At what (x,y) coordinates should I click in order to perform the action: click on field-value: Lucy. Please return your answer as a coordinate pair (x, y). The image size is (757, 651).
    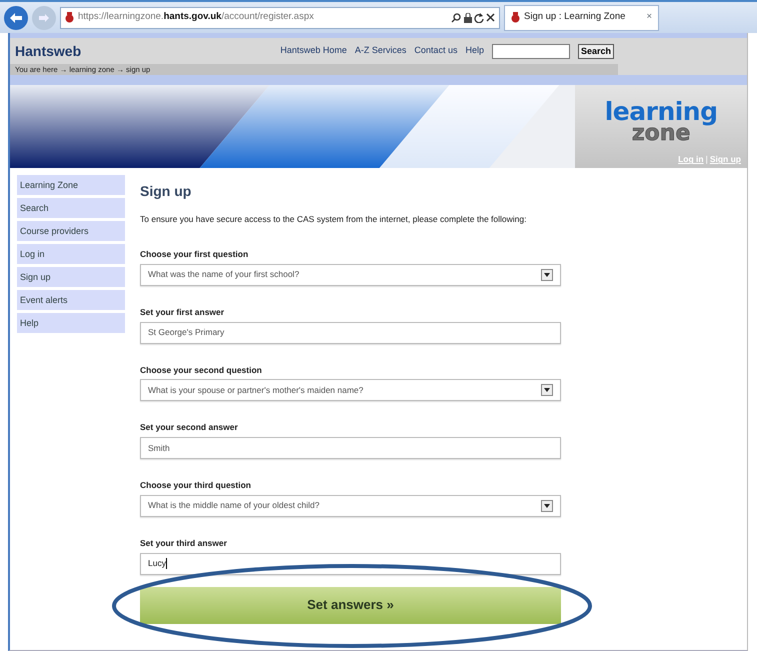
    Looking at the image, I should click on (157, 563).